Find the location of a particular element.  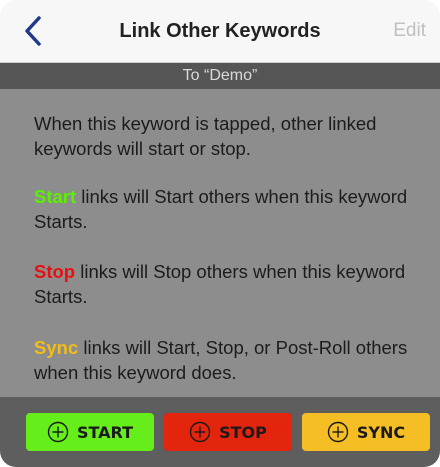

stop-keyword-label: Stop is located at coordinates (55, 271).